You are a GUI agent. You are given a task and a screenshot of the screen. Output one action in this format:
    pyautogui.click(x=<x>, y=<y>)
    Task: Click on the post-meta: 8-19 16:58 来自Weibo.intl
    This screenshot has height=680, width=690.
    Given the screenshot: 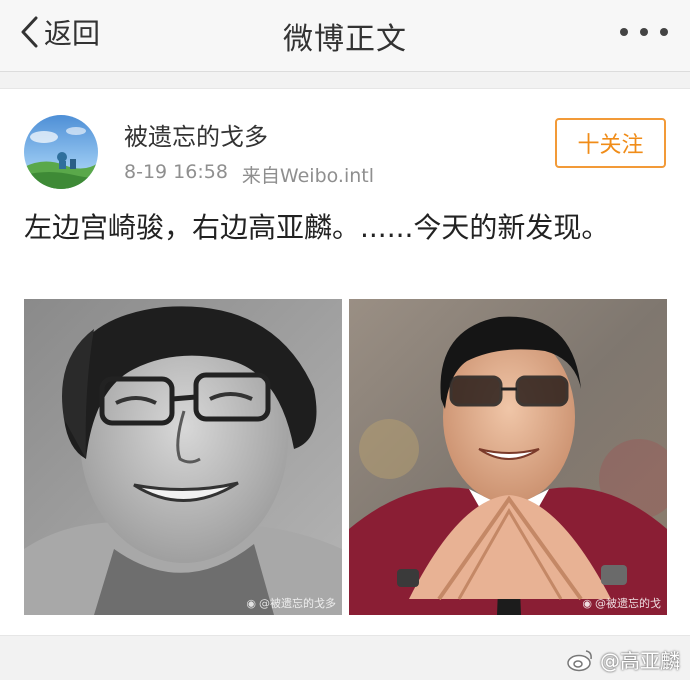 What is the action you would take?
    pyautogui.click(x=249, y=174)
    